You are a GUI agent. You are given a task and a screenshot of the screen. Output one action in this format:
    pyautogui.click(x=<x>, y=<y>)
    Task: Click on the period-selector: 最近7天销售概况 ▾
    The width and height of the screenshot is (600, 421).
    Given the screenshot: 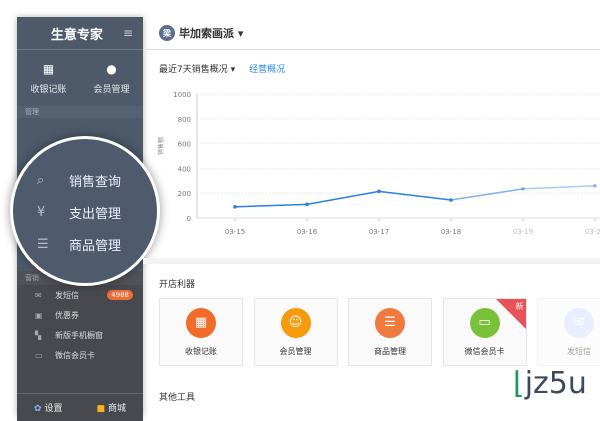 What is the action you would take?
    pyautogui.click(x=197, y=68)
    